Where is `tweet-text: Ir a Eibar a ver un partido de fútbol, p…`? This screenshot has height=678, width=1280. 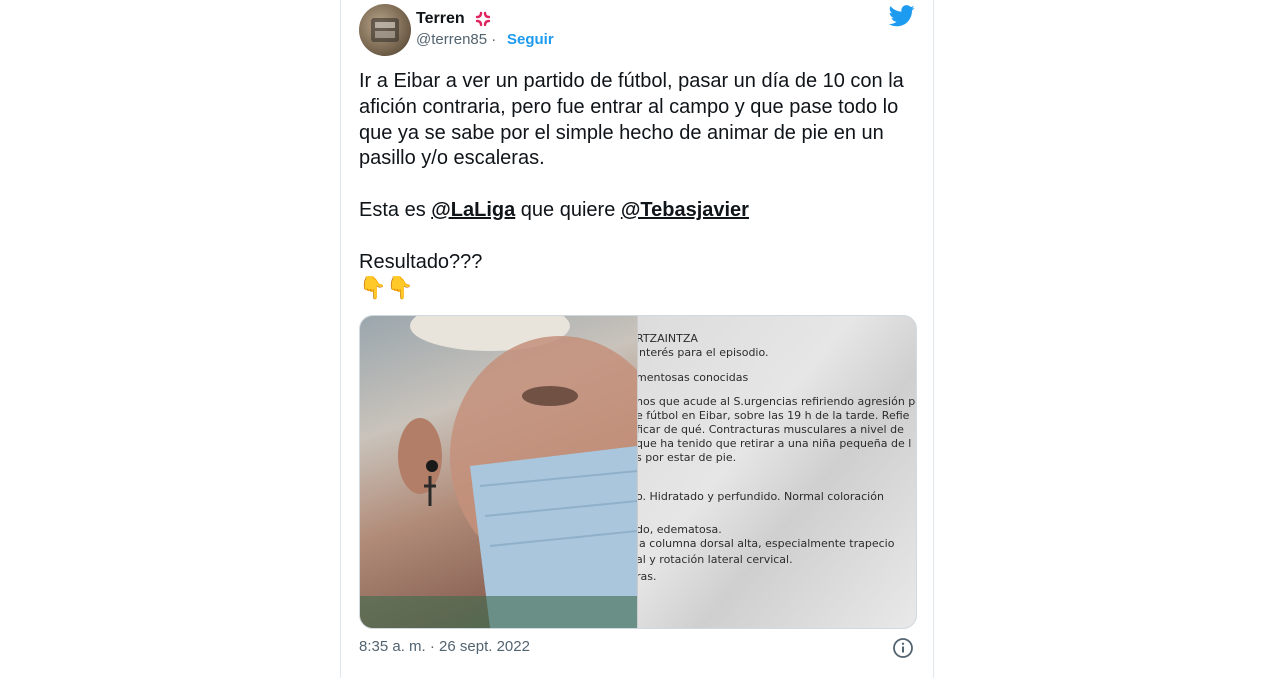
tweet-text: Ir a Eibar a ver un partido de fútbol, p… is located at coordinates (639, 172).